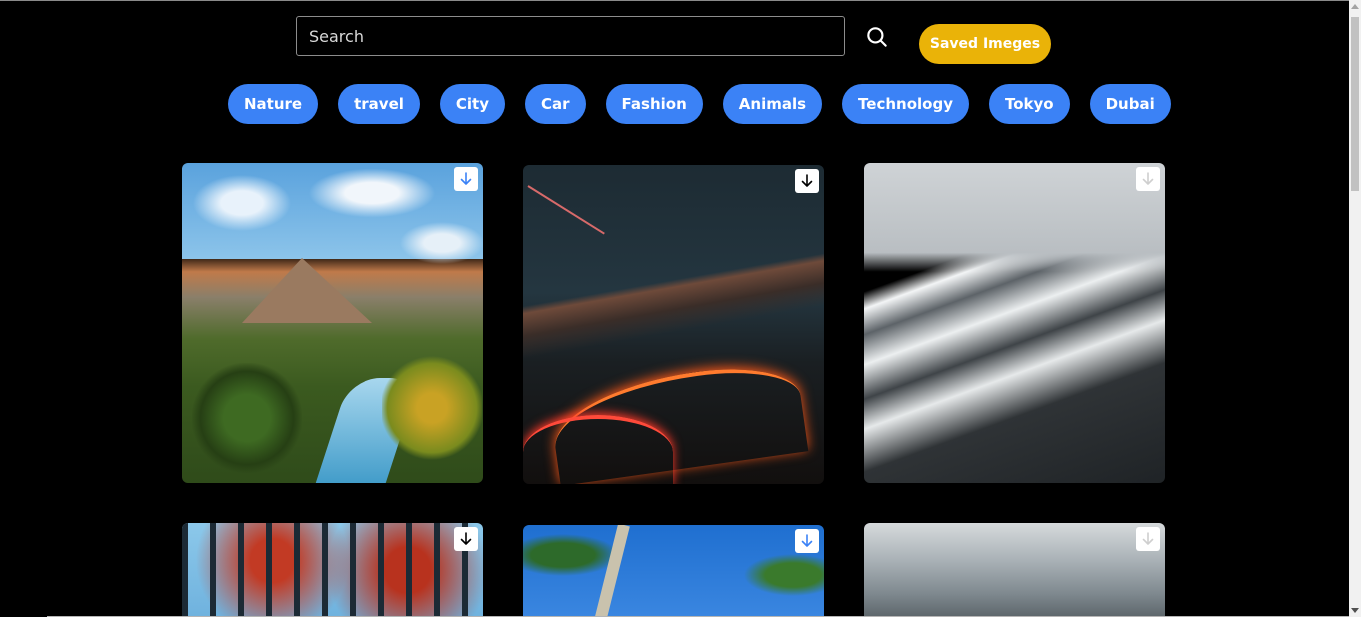  What do you see at coordinates (1355, 6) in the screenshot?
I see `scroll-up-arrow-icon` at bounding box center [1355, 6].